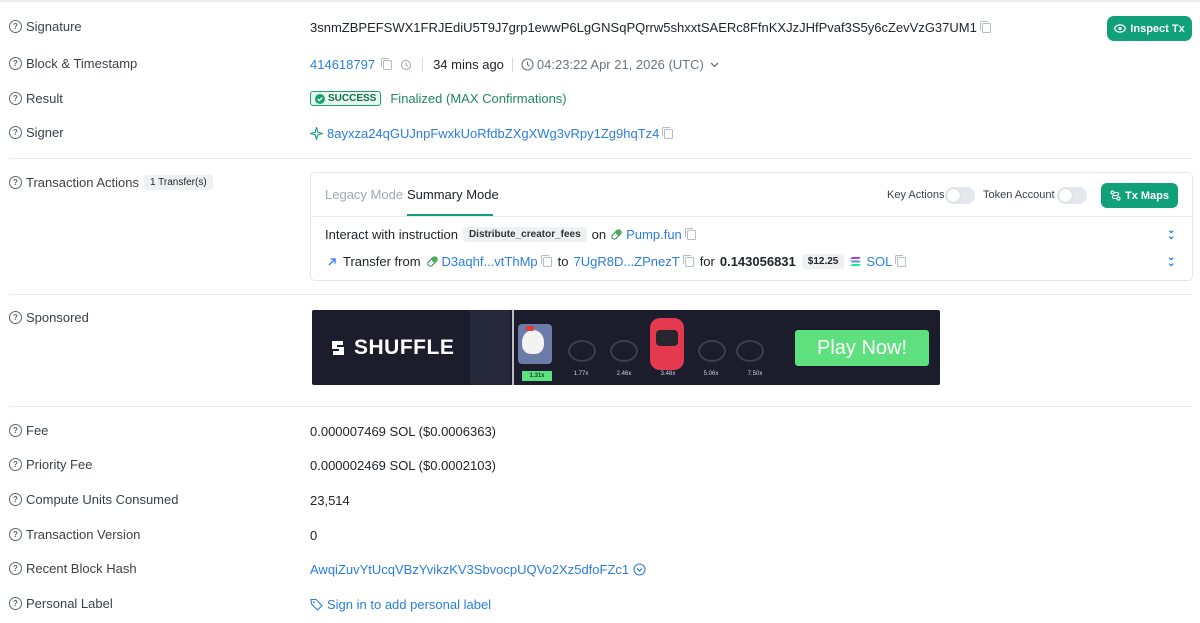 Image resolution: width=1200 pixels, height=623 pixels. What do you see at coordinates (1120, 28) in the screenshot?
I see `eye-icon` at bounding box center [1120, 28].